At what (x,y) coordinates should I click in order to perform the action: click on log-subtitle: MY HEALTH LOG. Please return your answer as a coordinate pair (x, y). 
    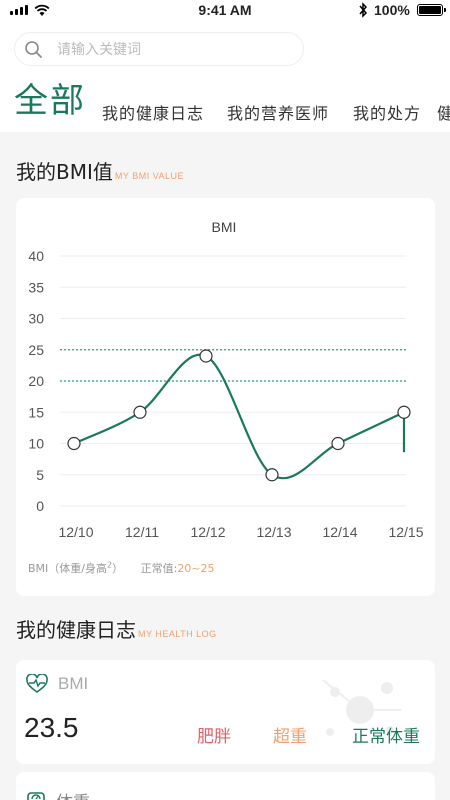
    Looking at the image, I should click on (177, 634).